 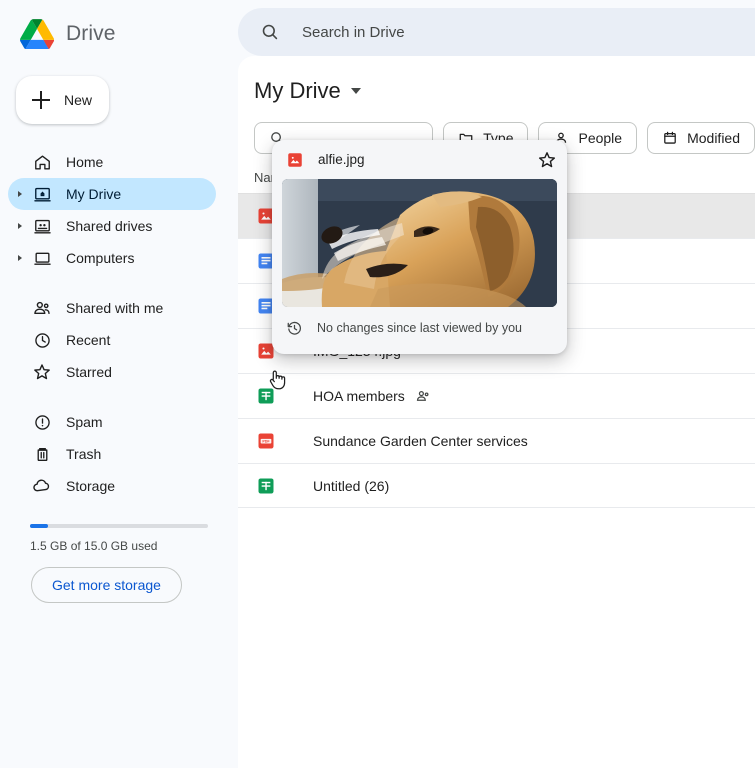 I want to click on storage-progress-fill, so click(x=39, y=526).